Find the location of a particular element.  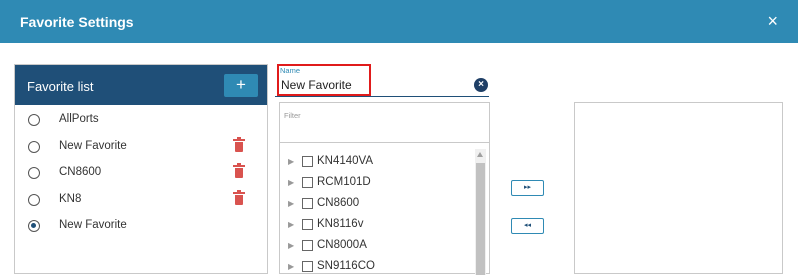

name-input: New Favorite is located at coordinates (316, 85).